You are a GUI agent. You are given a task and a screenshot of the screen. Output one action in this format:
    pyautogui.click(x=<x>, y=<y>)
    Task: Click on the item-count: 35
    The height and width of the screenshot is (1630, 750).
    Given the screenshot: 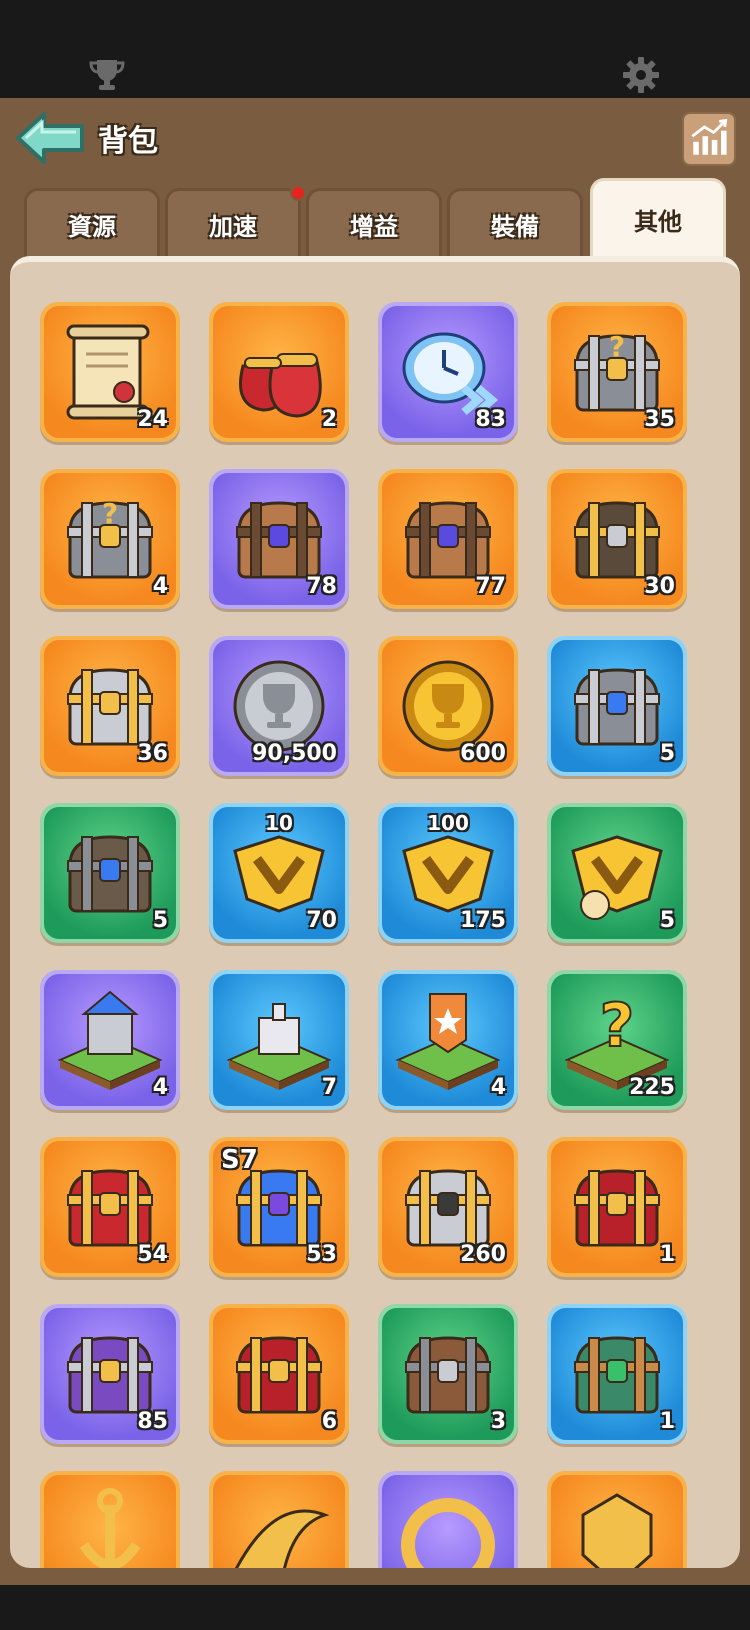 What is the action you would take?
    pyautogui.click(x=659, y=419)
    